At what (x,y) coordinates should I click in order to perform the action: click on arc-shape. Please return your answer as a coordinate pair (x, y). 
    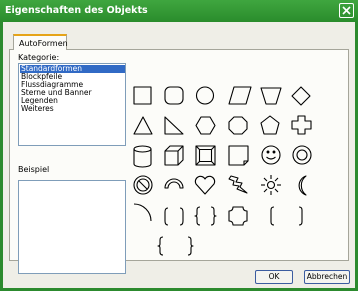
    Looking at the image, I should click on (142, 212).